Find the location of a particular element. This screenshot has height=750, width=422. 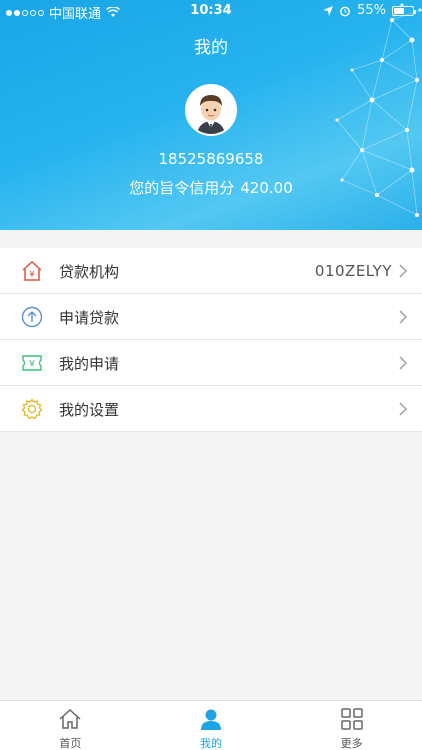

tab-mine: 我的 is located at coordinates (211, 725).